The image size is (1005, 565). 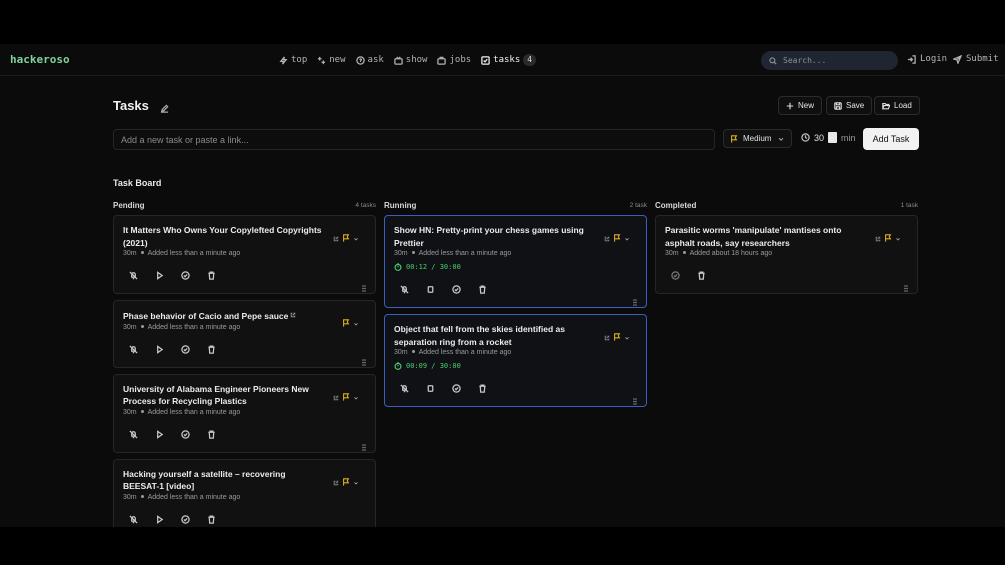 I want to click on search-box, so click(x=829, y=60).